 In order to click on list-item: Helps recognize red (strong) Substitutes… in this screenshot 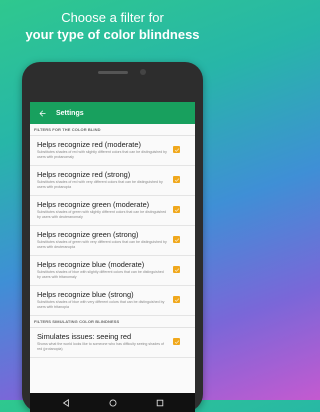, I will do `click(112, 181)`.